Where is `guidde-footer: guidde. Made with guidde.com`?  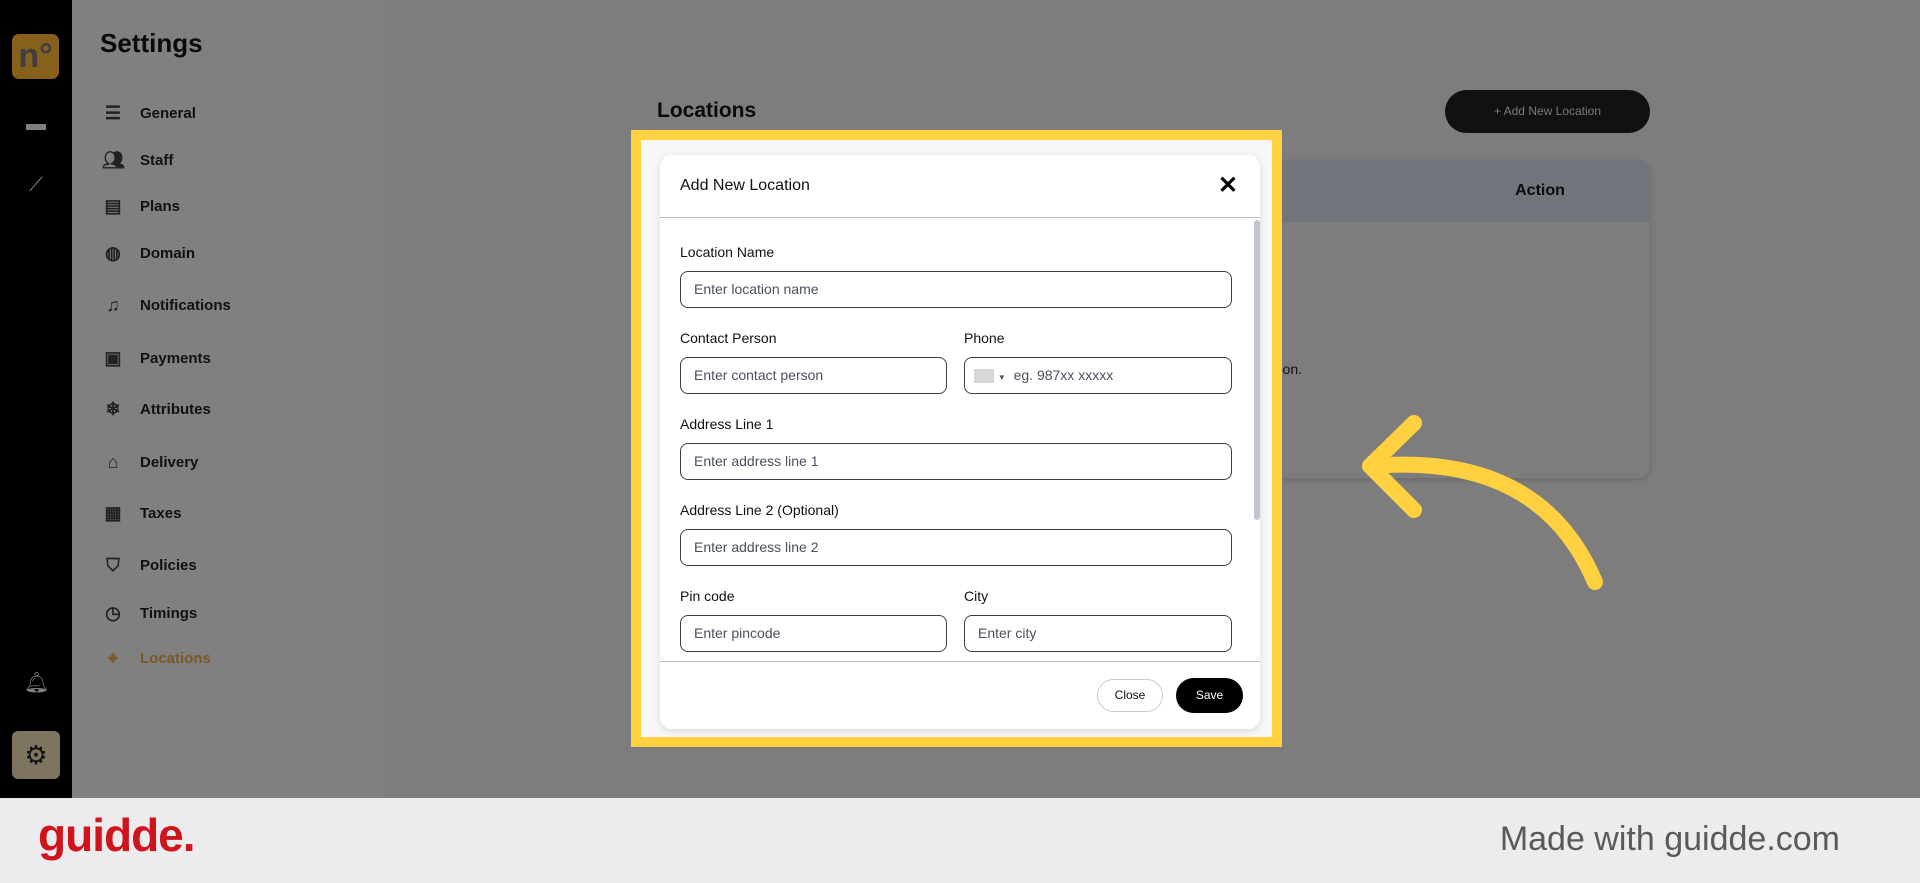
guidde-footer: guidde. Made with guidde.com is located at coordinates (960, 840).